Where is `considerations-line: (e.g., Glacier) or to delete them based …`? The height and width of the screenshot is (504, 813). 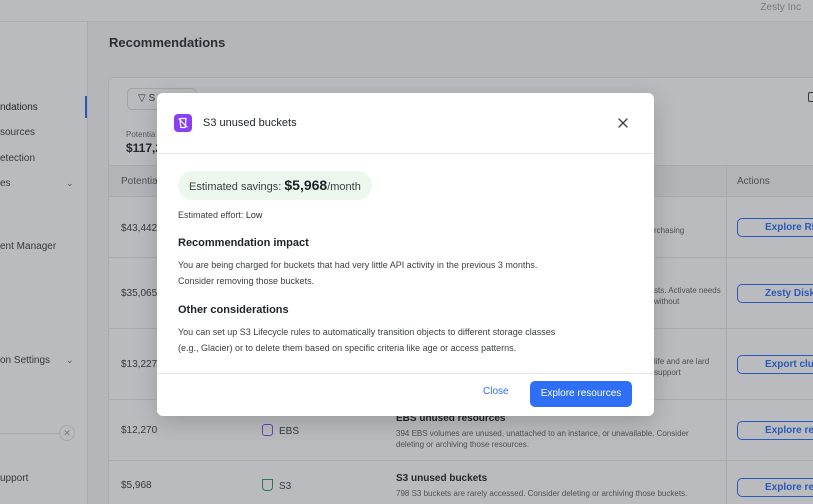 considerations-line: (e.g., Glacier) or to delete them based … is located at coordinates (347, 348).